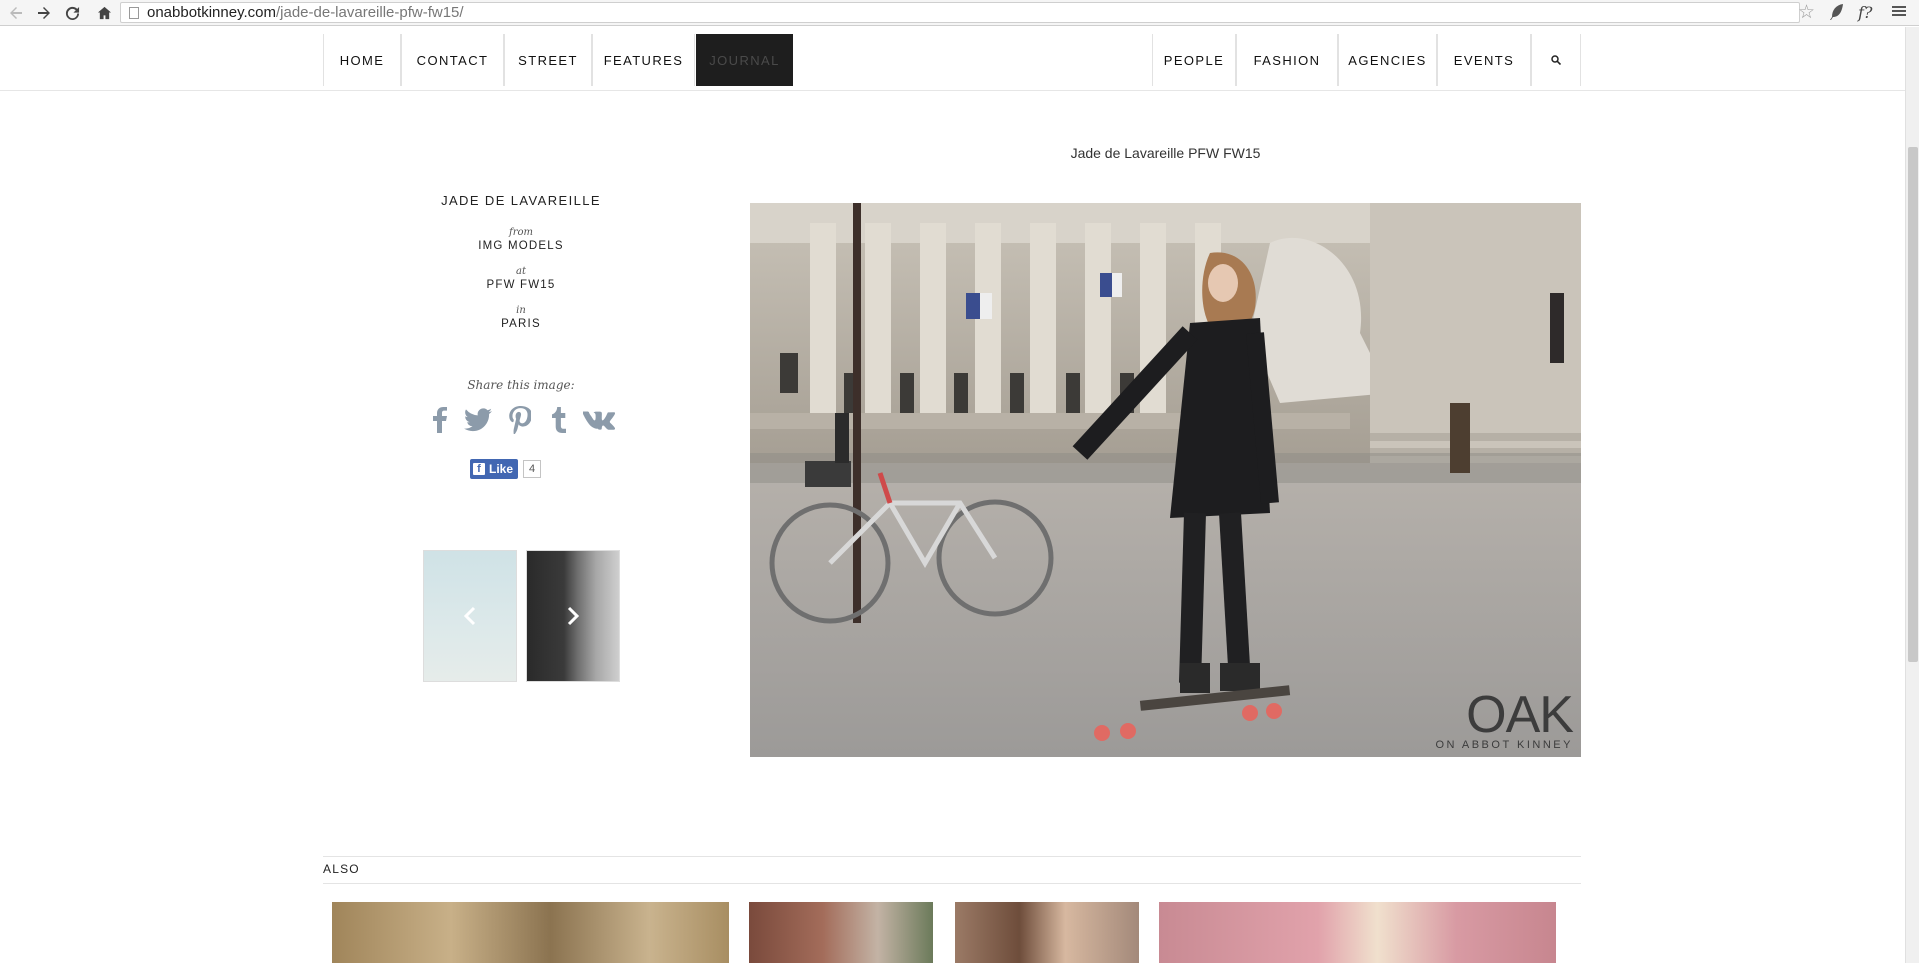  What do you see at coordinates (501, 469) in the screenshot?
I see `like-label: Like` at bounding box center [501, 469].